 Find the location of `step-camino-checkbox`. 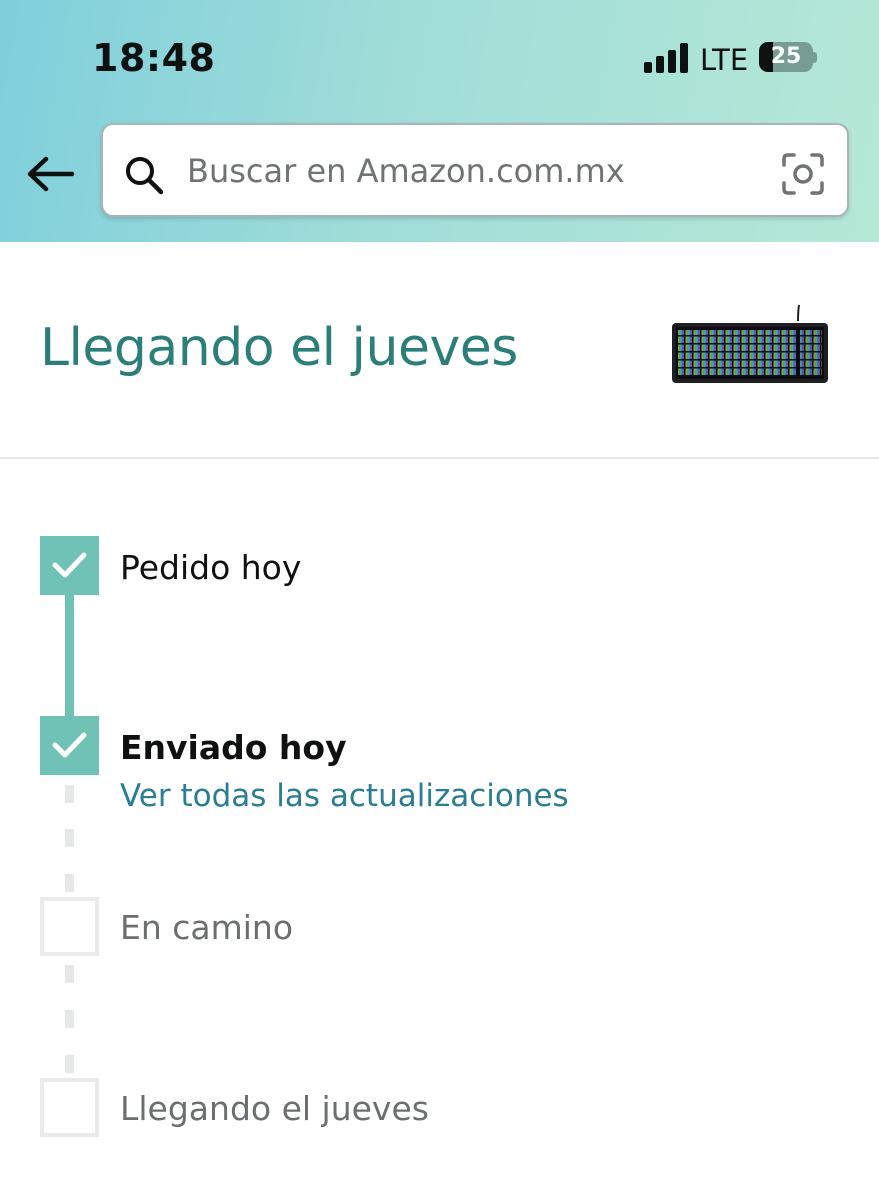

step-camino-checkbox is located at coordinates (69, 926).